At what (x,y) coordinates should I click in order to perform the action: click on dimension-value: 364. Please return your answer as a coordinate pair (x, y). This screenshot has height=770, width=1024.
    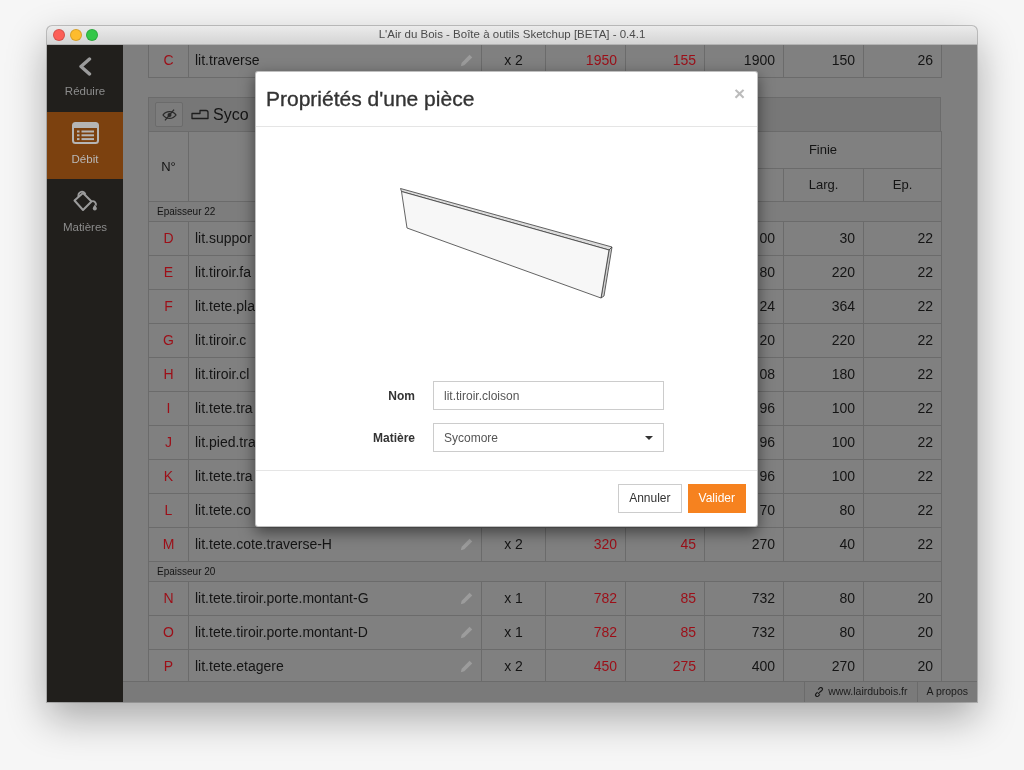
    Looking at the image, I should click on (843, 306).